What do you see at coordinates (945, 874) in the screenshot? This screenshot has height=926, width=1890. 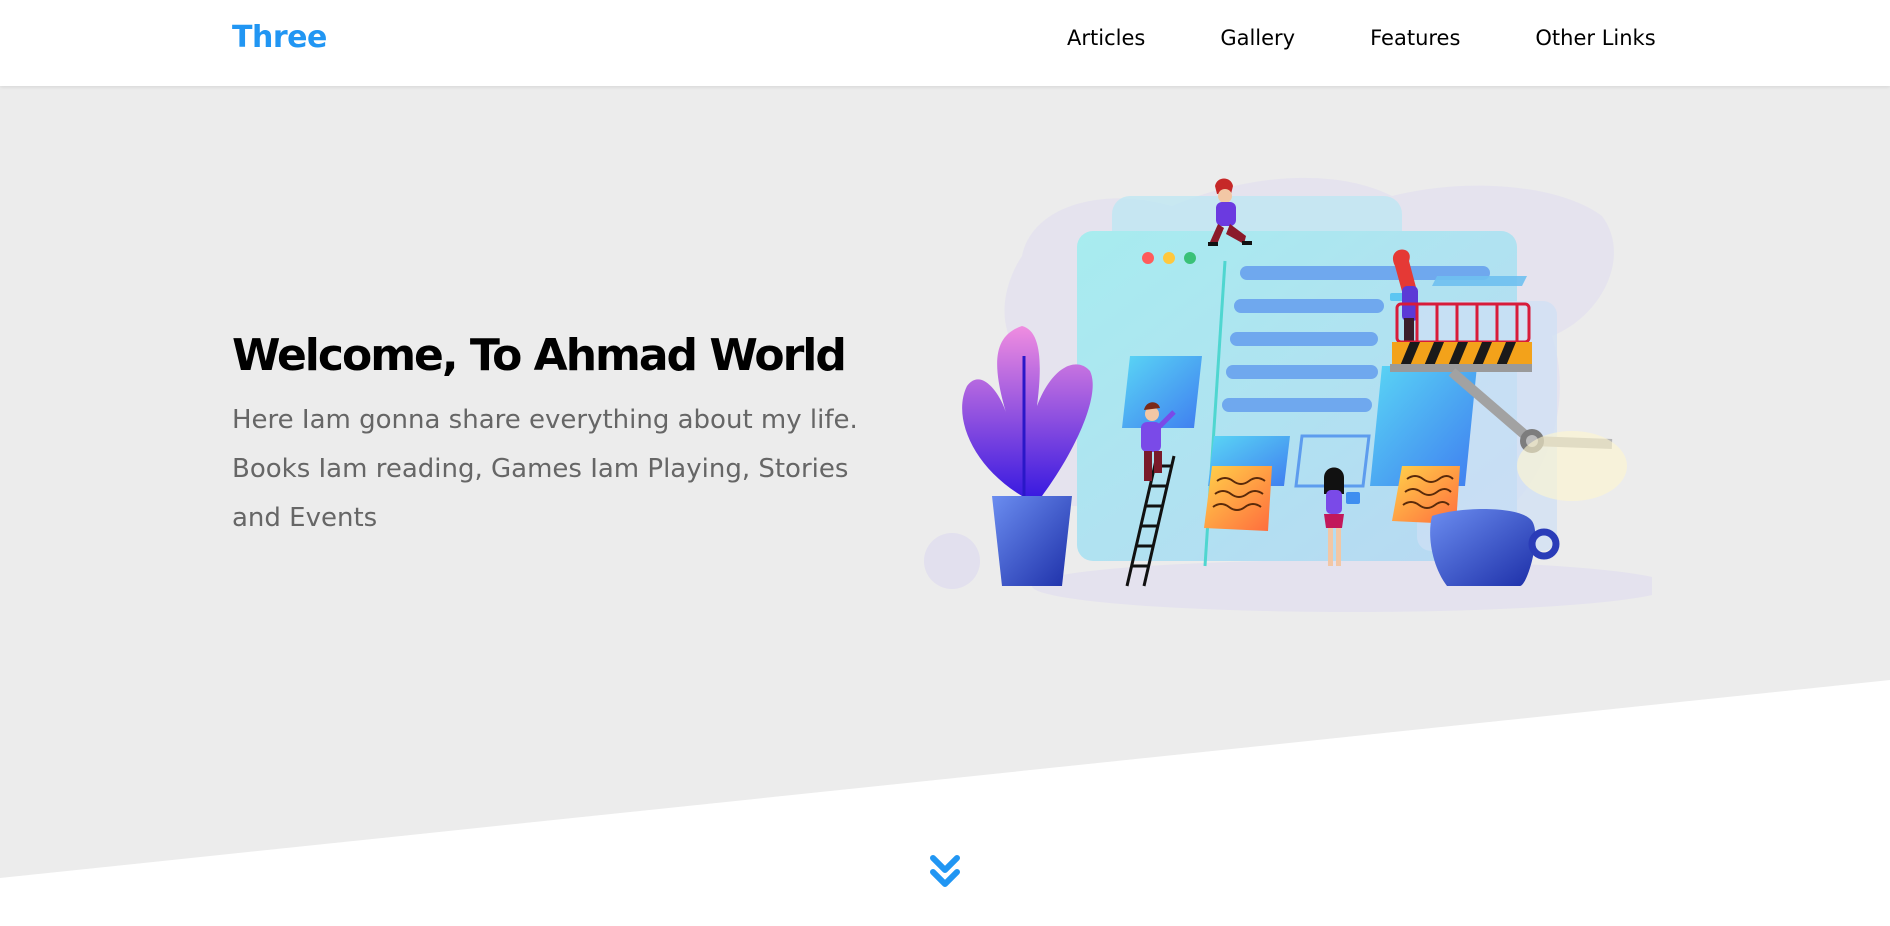 I see `double-chevron-down-icon` at bounding box center [945, 874].